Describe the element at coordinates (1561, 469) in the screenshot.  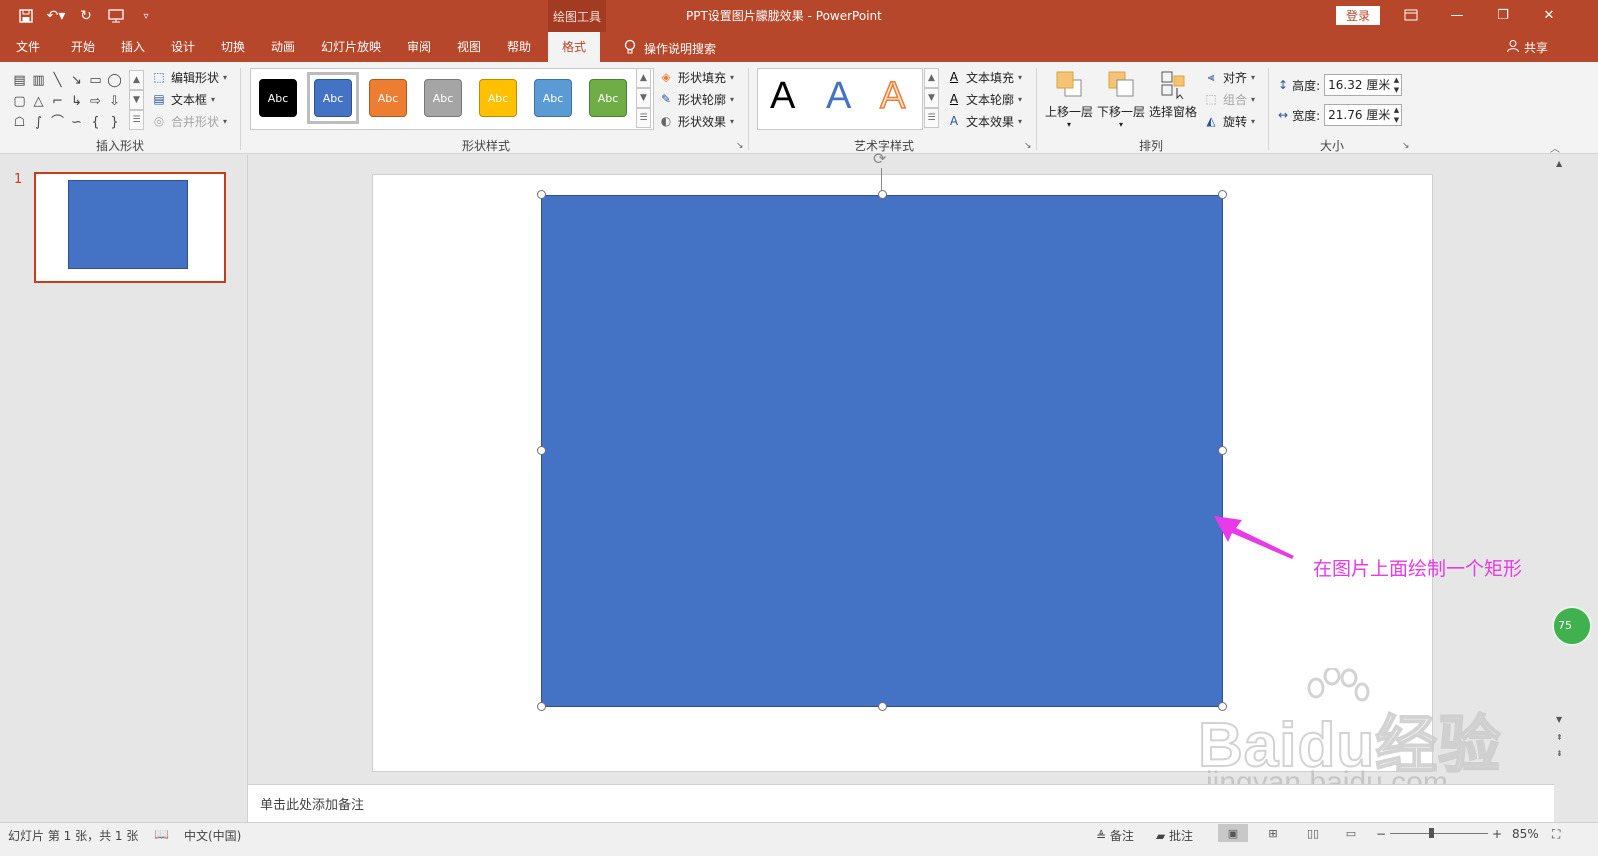
I see `vertical-scrollbar: ▲ ▼ ⇞ ⇟` at that location.